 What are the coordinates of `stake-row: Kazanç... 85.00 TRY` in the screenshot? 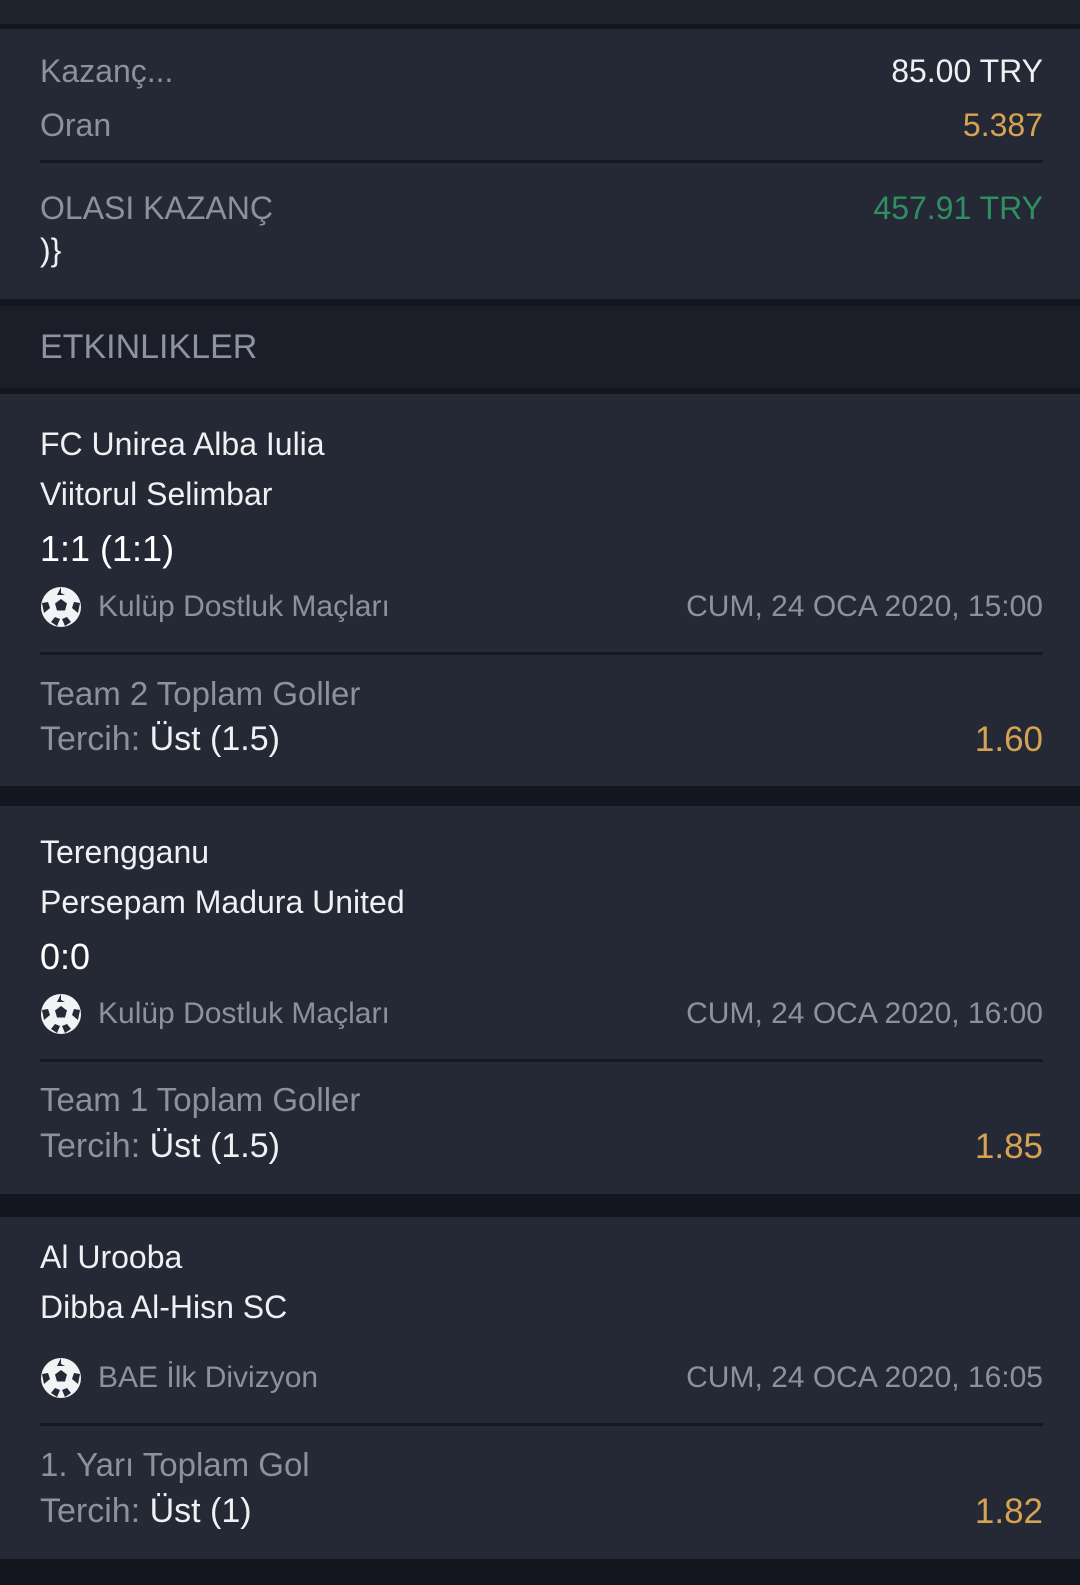 It's located at (541, 71).